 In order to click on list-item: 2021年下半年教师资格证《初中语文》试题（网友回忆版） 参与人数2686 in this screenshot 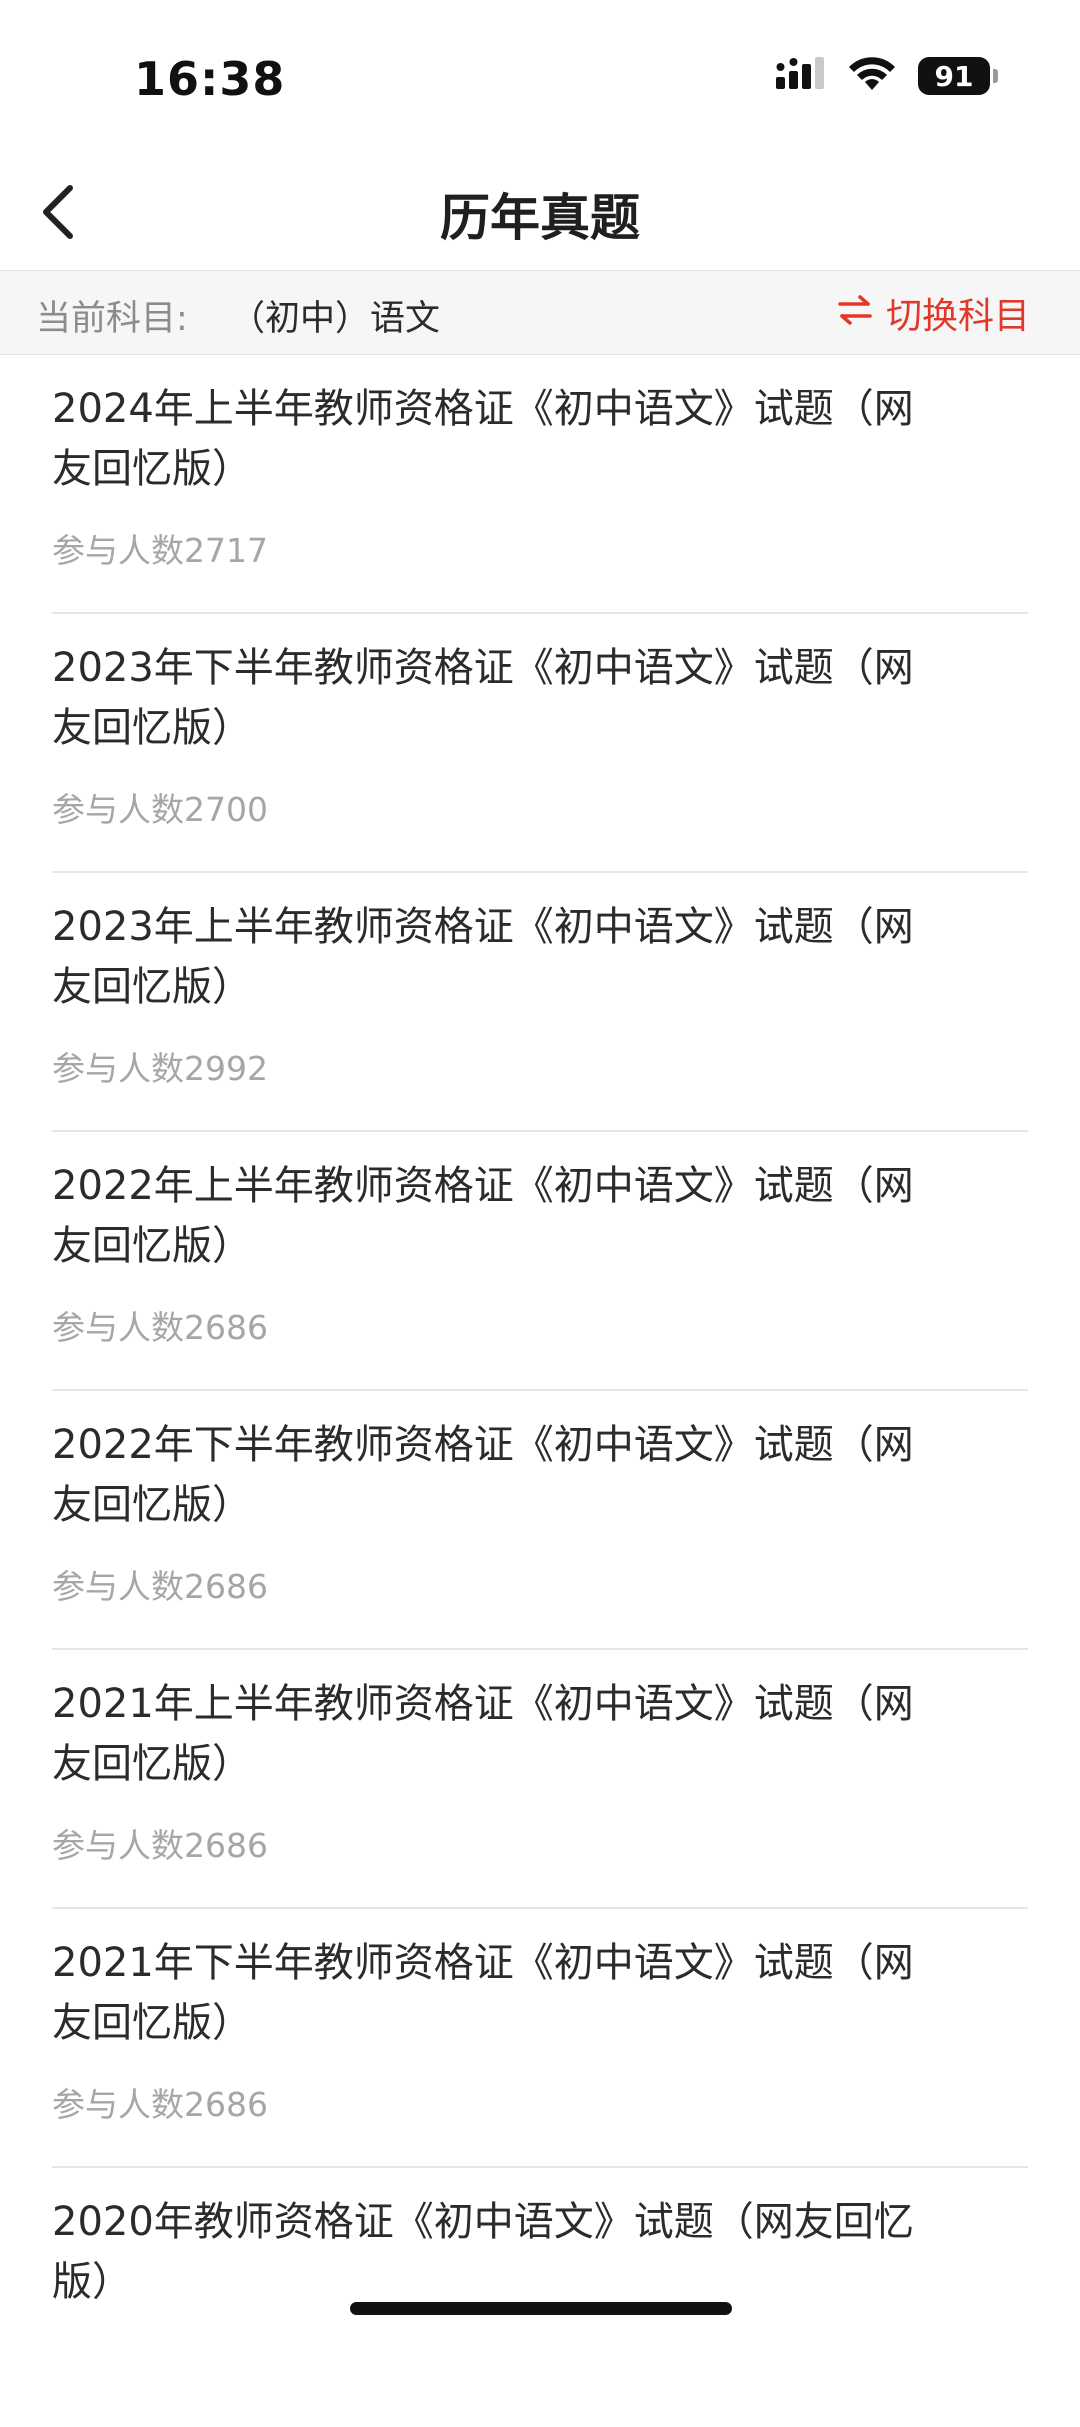, I will do `click(540, 2038)`.